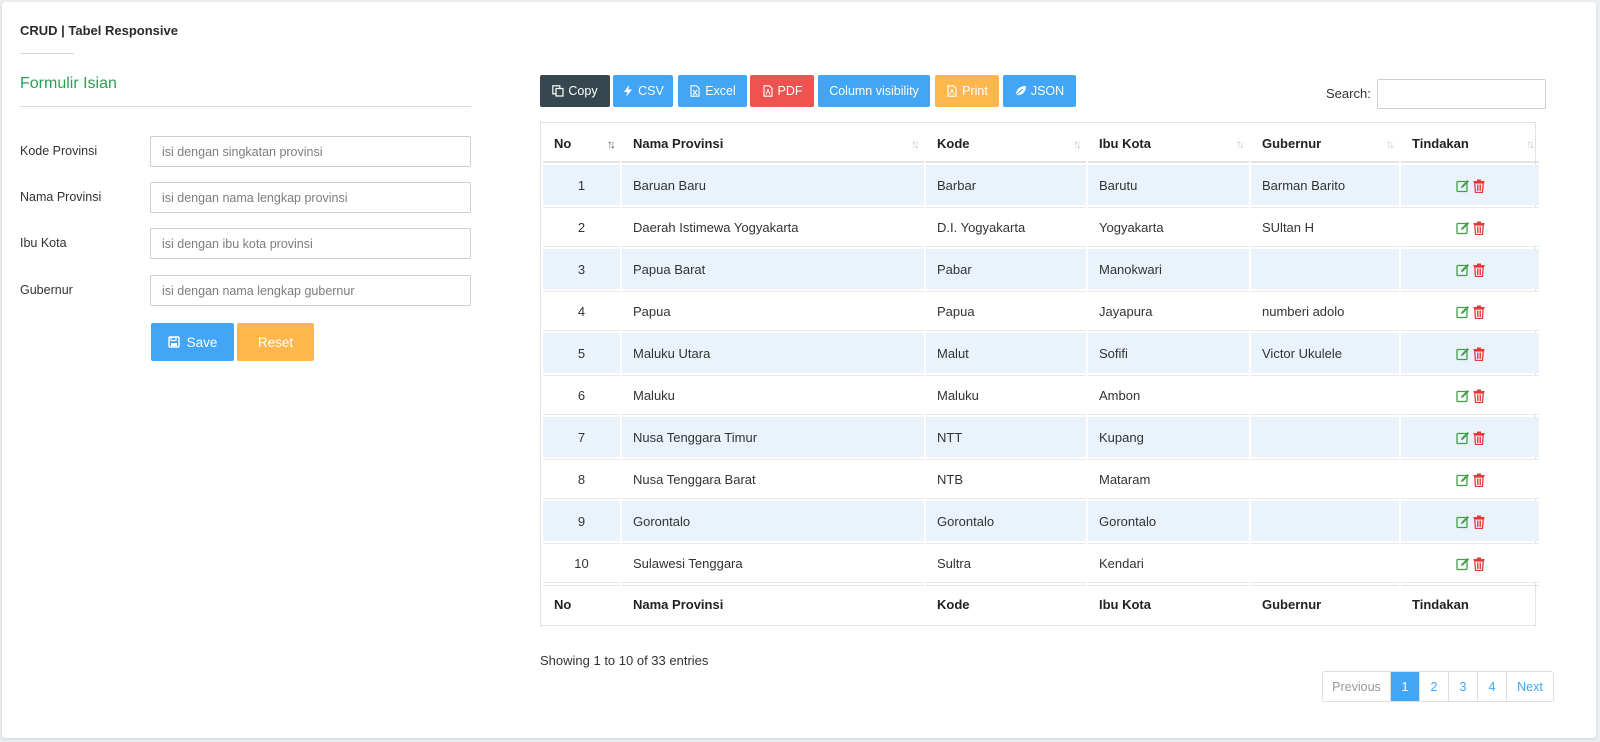 The width and height of the screenshot is (1600, 742). I want to click on cell-nama-provinsi: Gorontalo, so click(773, 521).